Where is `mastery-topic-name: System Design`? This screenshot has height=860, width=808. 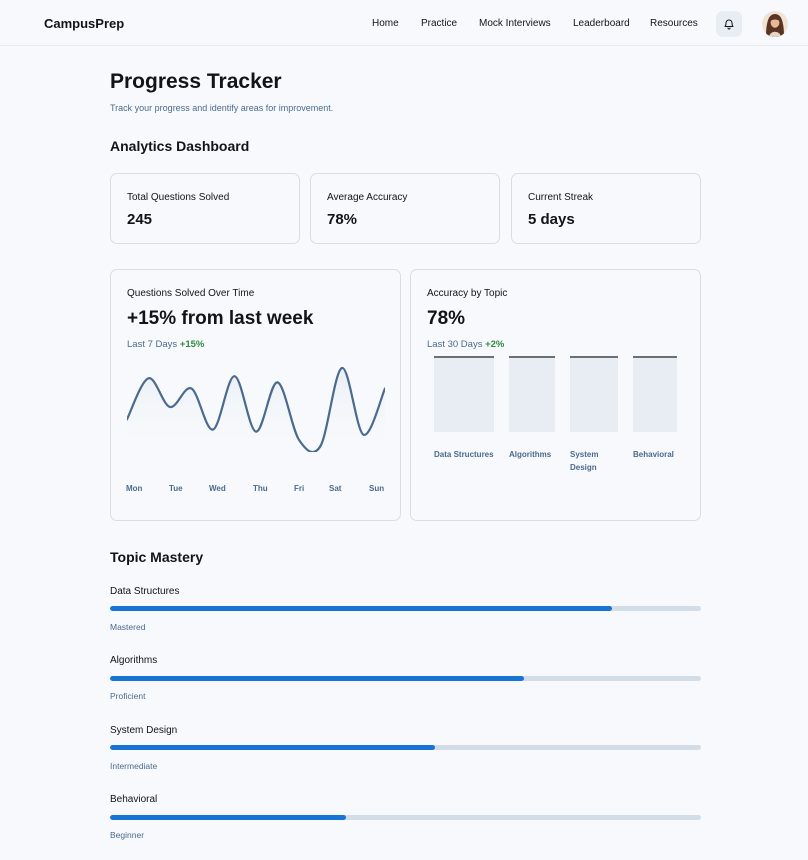
mastery-topic-name: System Design is located at coordinates (144, 730).